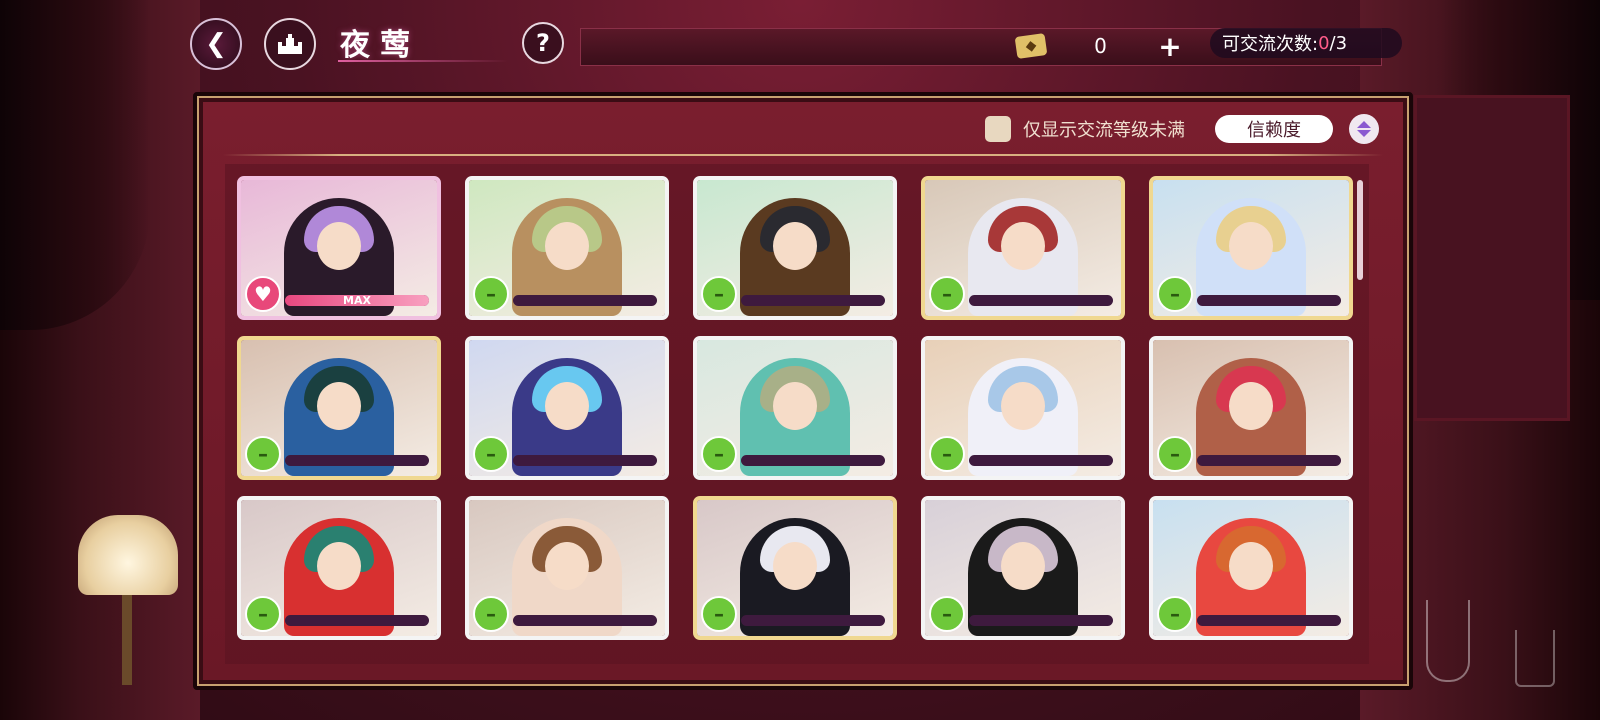 Image resolution: width=1600 pixels, height=720 pixels. Describe the element at coordinates (1360, 230) in the screenshot. I see `scrollbar` at that location.